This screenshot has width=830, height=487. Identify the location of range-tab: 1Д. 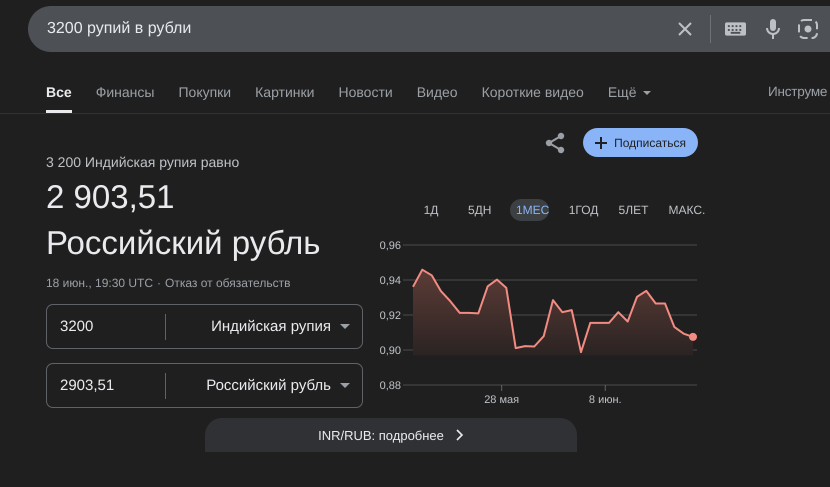
(431, 210).